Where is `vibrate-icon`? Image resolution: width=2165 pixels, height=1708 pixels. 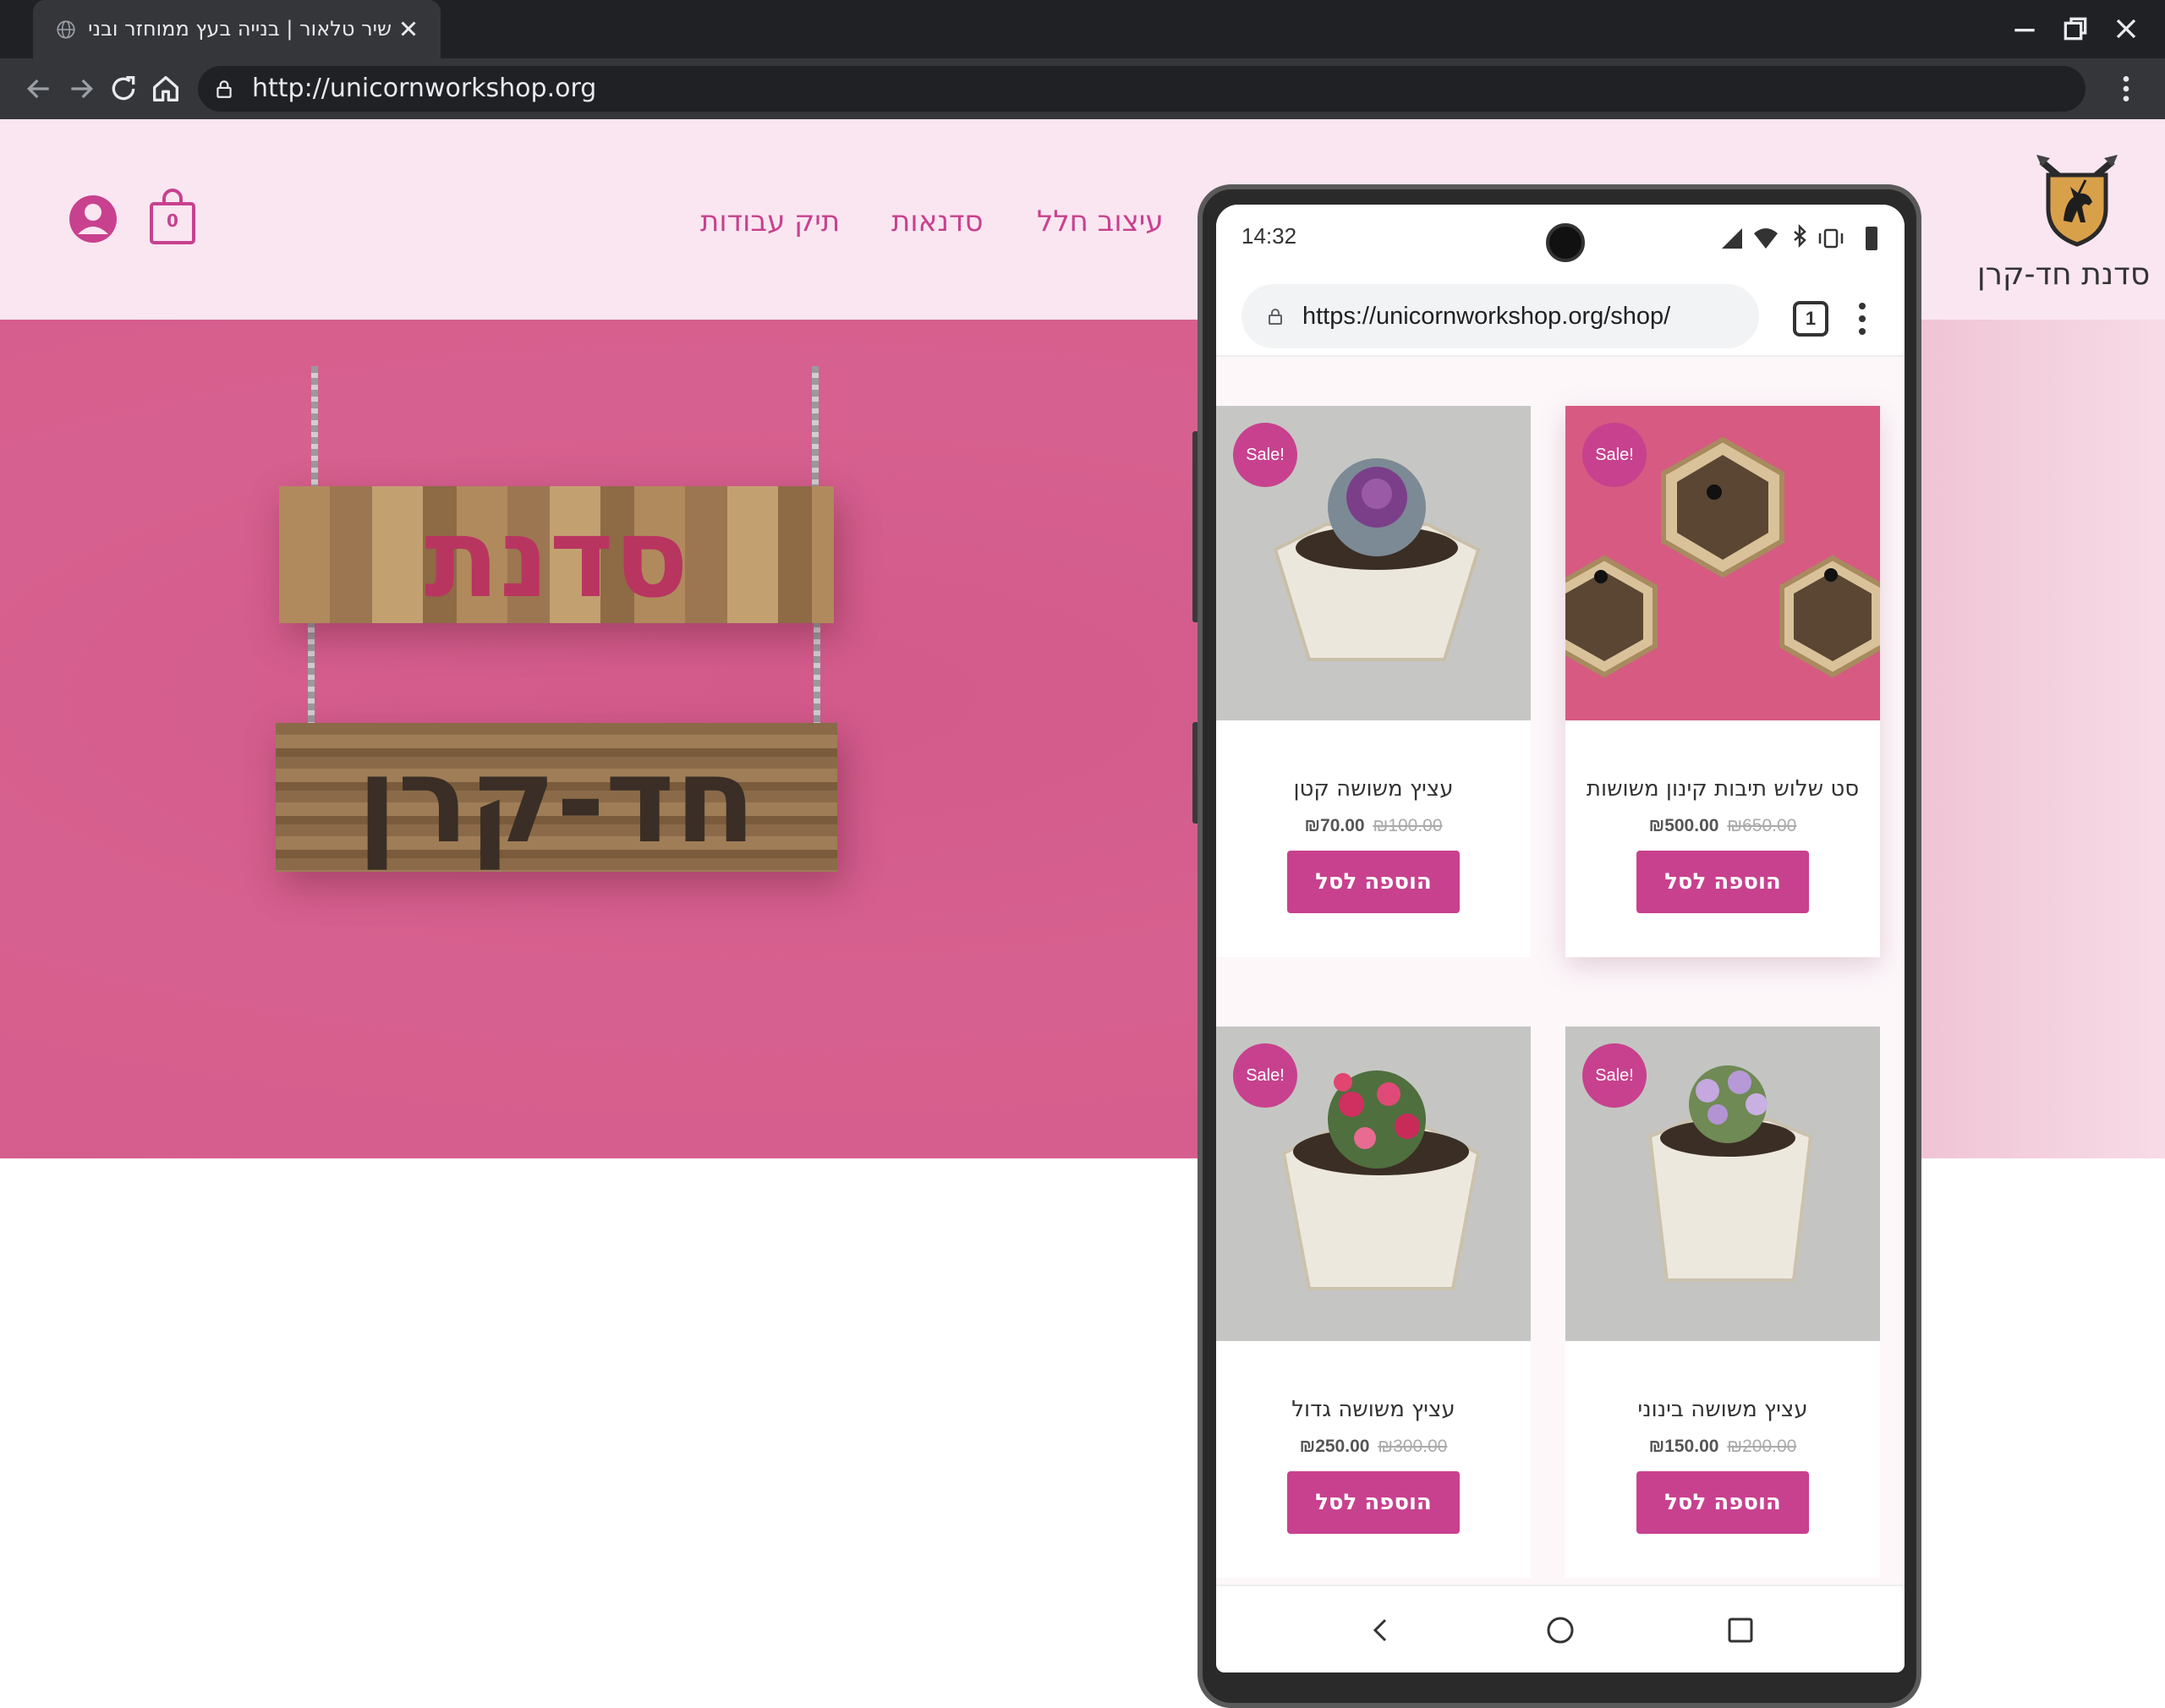
vibrate-icon is located at coordinates (1831, 238).